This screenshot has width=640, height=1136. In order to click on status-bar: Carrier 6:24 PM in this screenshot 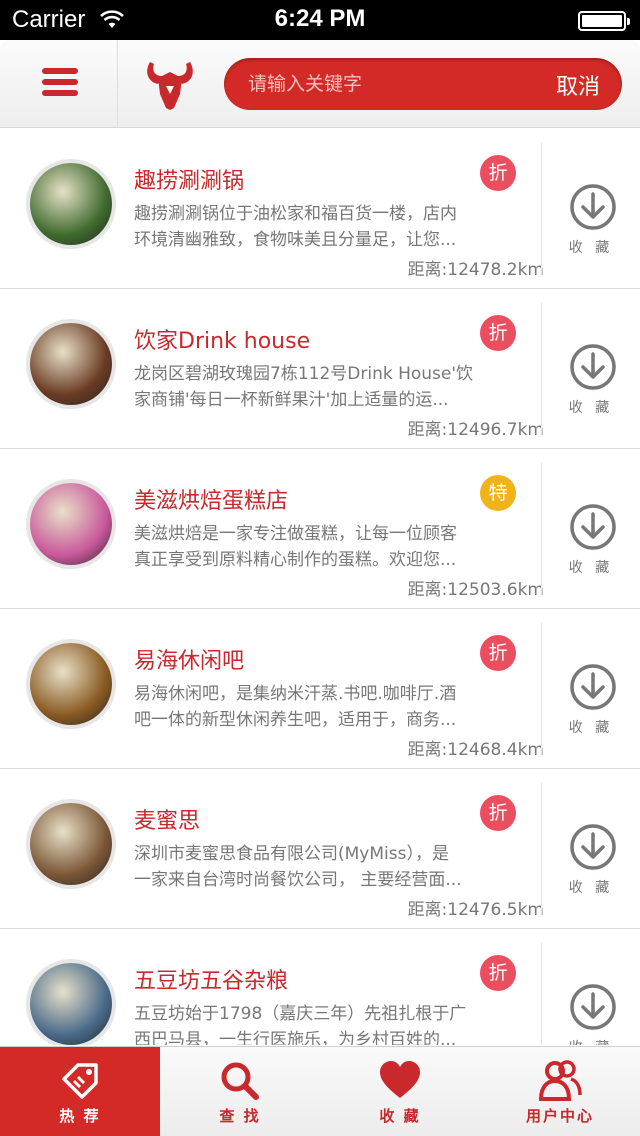, I will do `click(320, 20)`.